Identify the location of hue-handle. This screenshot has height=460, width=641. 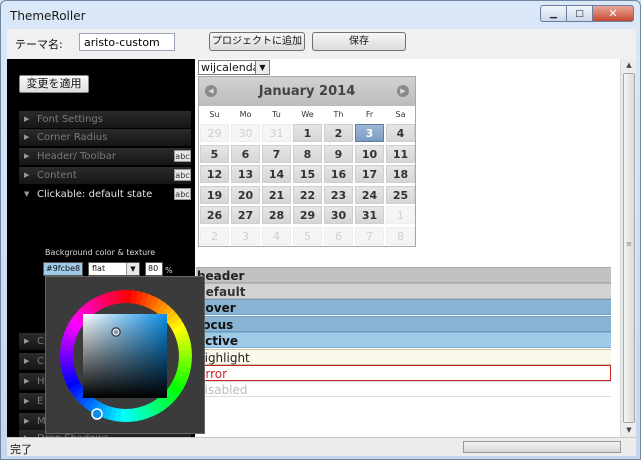
(97, 414).